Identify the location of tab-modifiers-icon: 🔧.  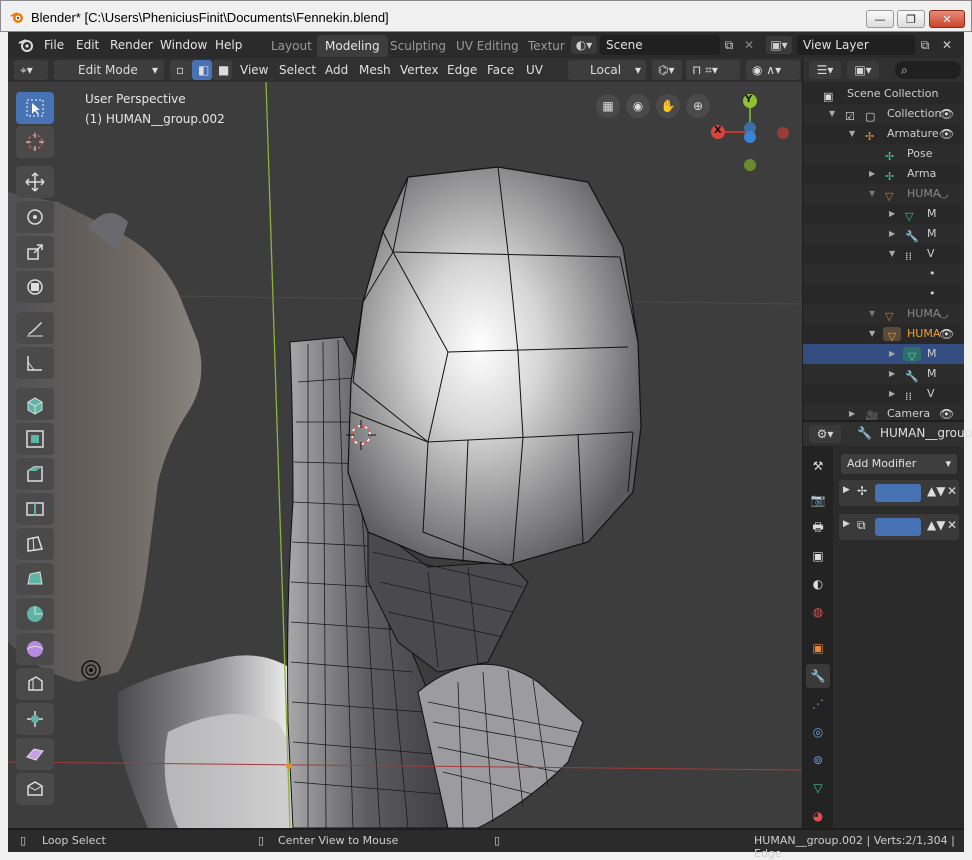
(818, 676).